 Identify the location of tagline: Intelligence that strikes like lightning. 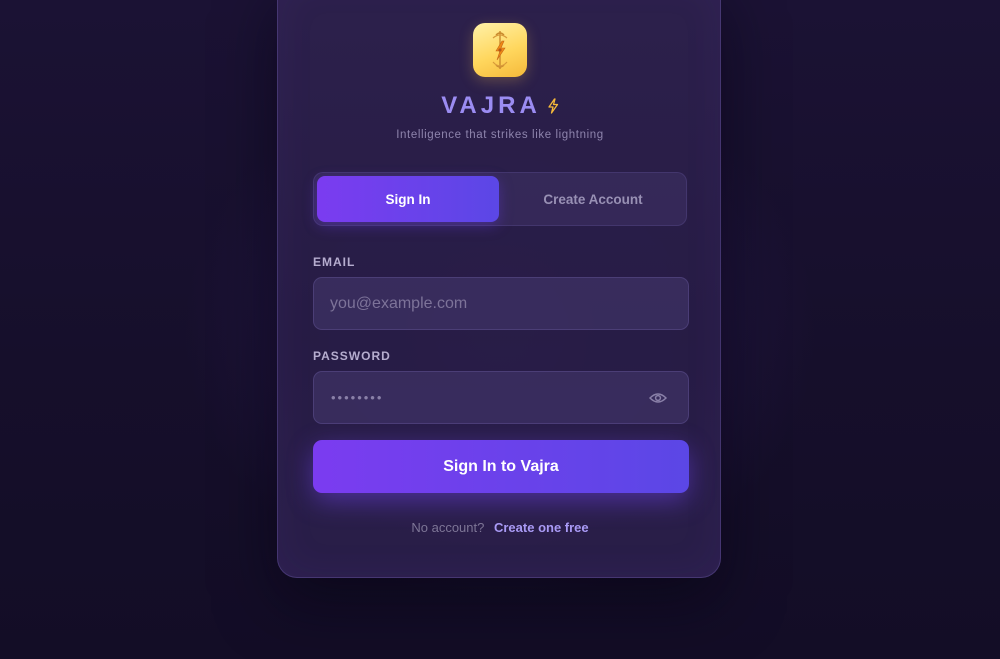
(500, 135).